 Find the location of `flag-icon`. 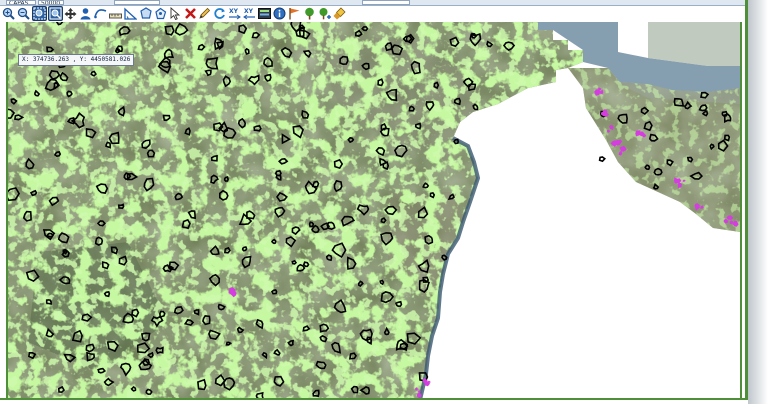

flag-icon is located at coordinates (294, 14).